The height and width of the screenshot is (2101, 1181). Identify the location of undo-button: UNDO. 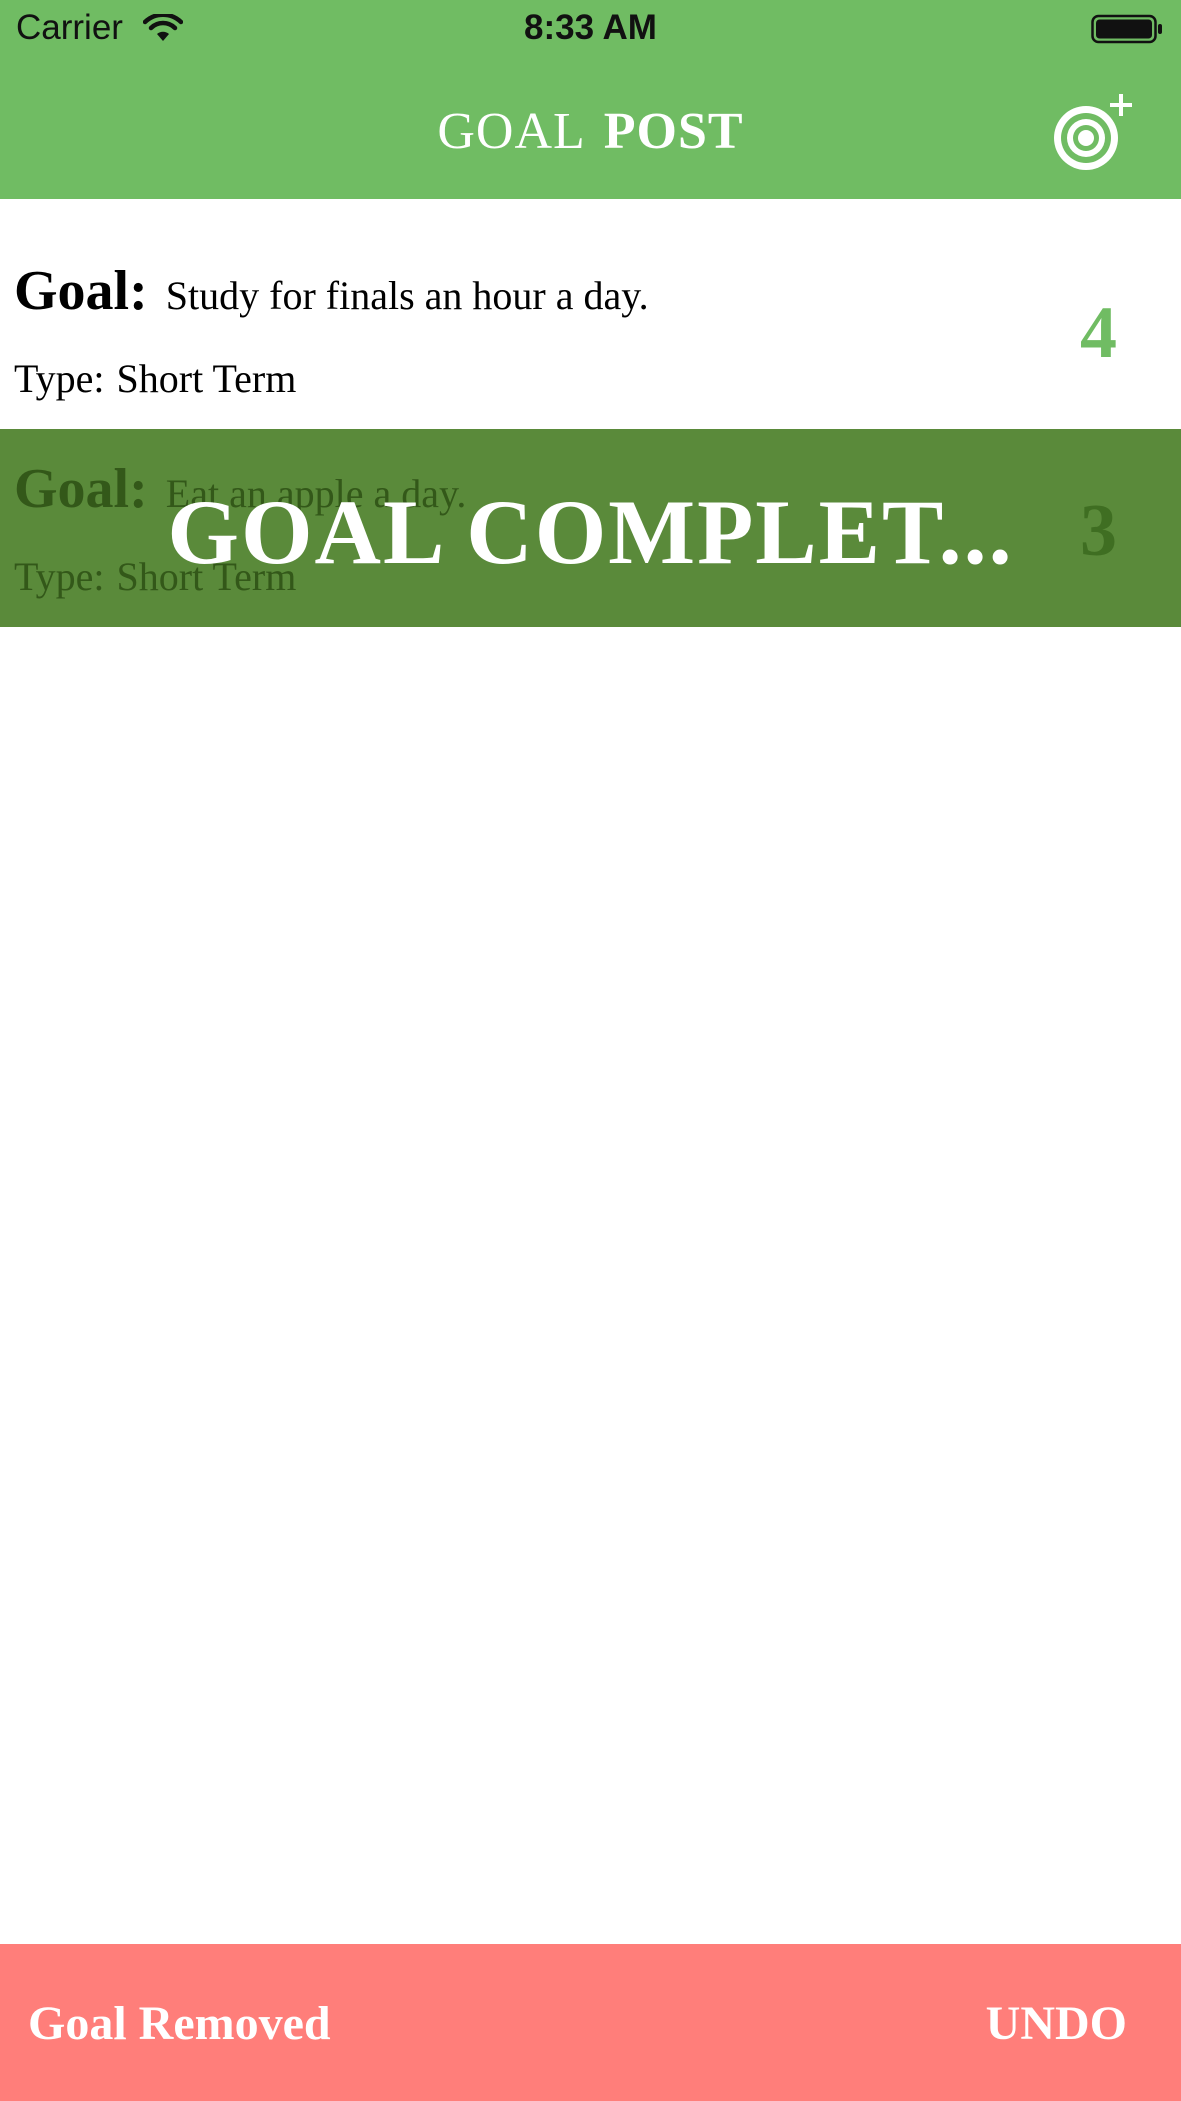
(1056, 2023).